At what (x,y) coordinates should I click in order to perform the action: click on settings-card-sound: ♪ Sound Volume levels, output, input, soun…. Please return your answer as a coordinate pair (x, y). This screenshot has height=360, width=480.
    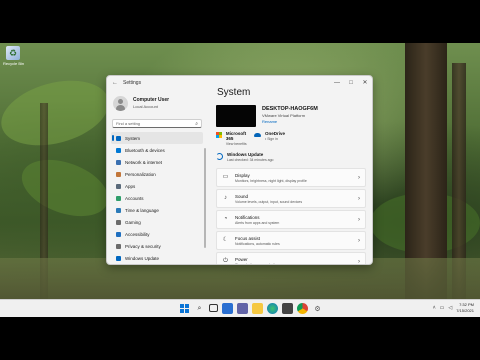
    Looking at the image, I should click on (291, 198).